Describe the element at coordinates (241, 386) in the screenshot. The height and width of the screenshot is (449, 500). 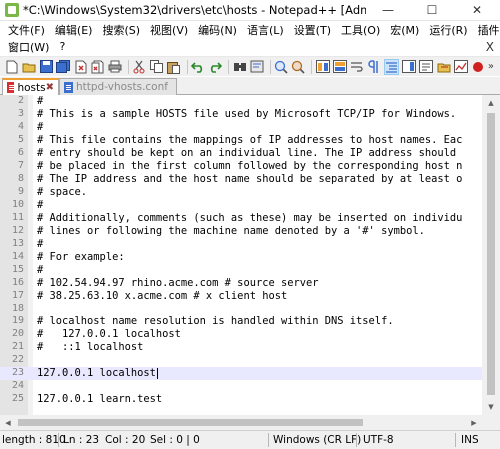
I see `code-line: 24` at that location.